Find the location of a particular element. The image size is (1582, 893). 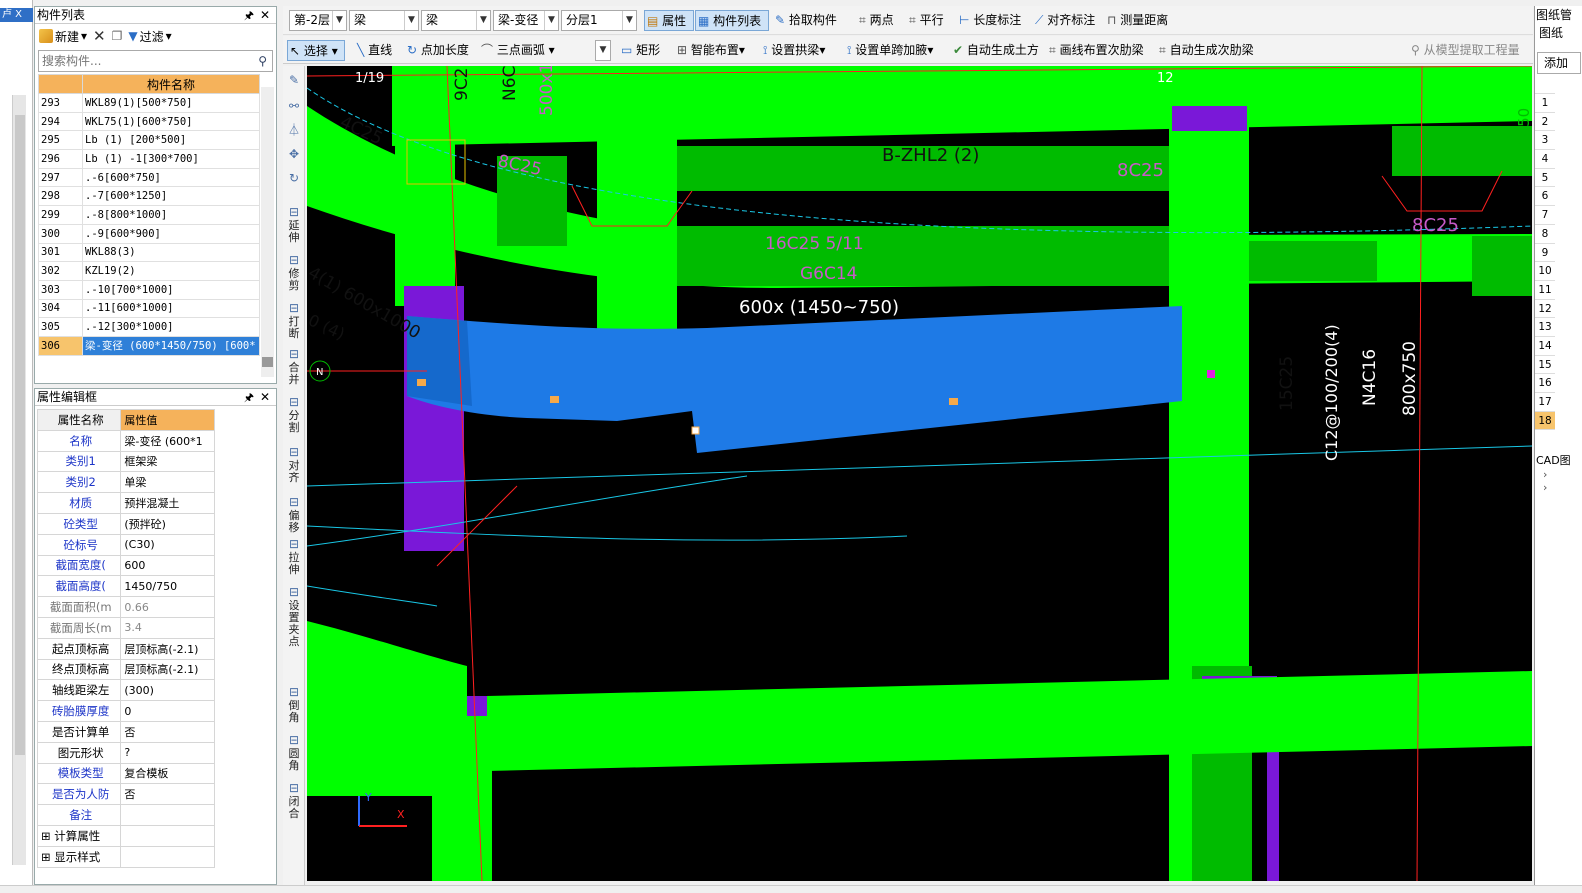

property-value: (预拌砼) is located at coordinates (167, 523).